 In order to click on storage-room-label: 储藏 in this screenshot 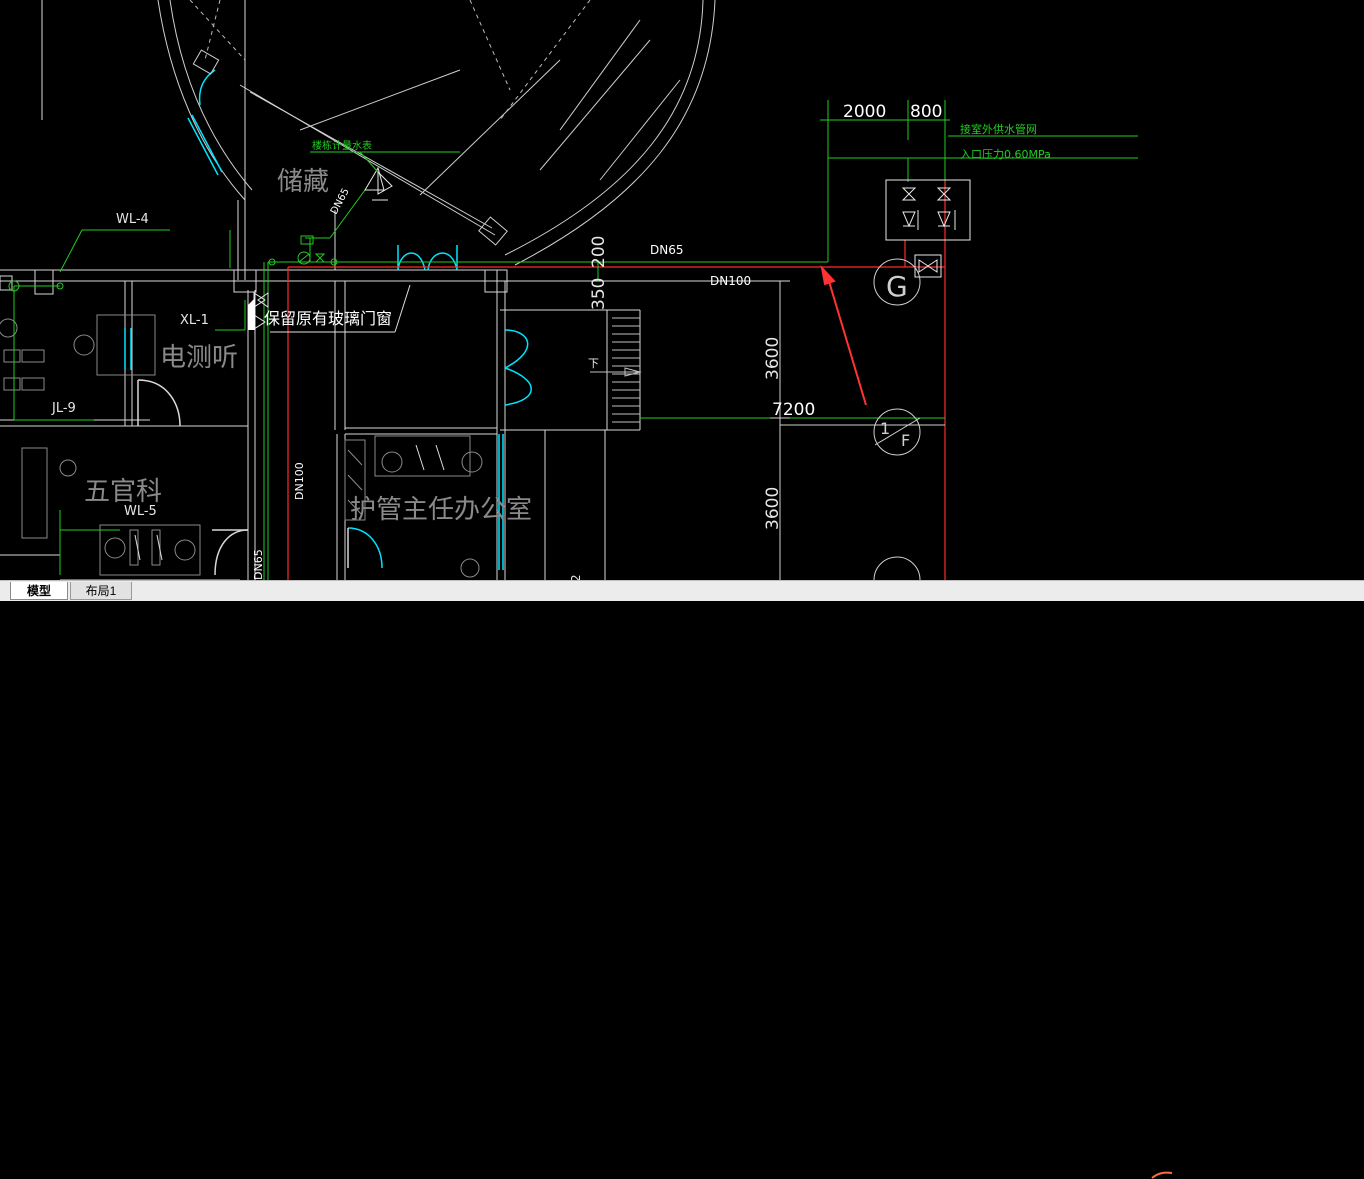, I will do `click(303, 182)`.